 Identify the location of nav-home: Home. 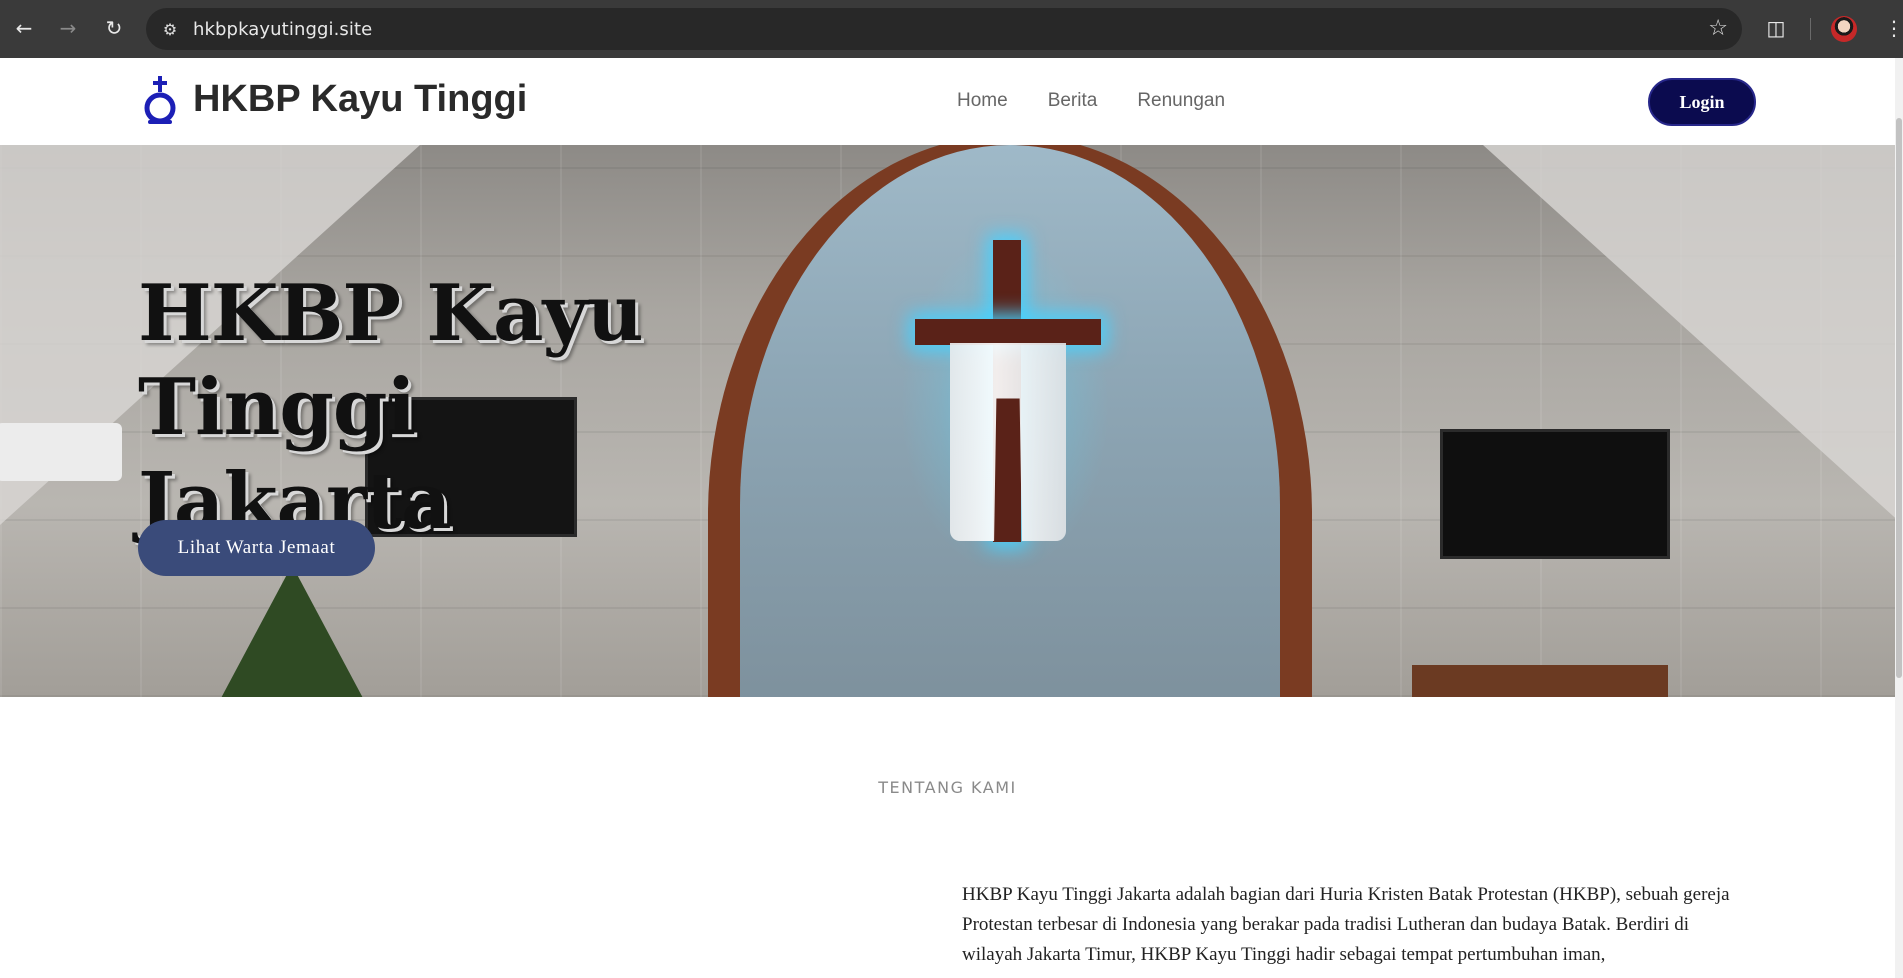
(982, 101).